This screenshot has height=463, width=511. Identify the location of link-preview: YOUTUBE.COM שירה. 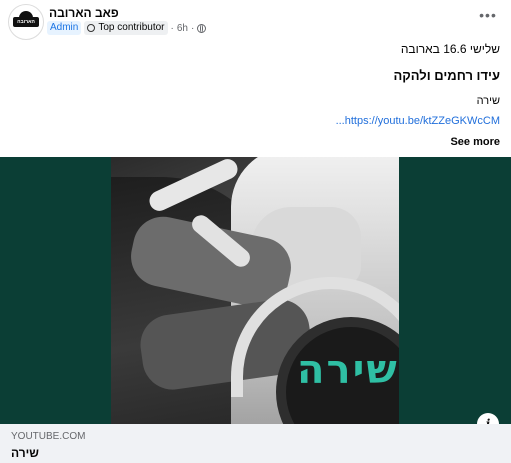
(255, 443).